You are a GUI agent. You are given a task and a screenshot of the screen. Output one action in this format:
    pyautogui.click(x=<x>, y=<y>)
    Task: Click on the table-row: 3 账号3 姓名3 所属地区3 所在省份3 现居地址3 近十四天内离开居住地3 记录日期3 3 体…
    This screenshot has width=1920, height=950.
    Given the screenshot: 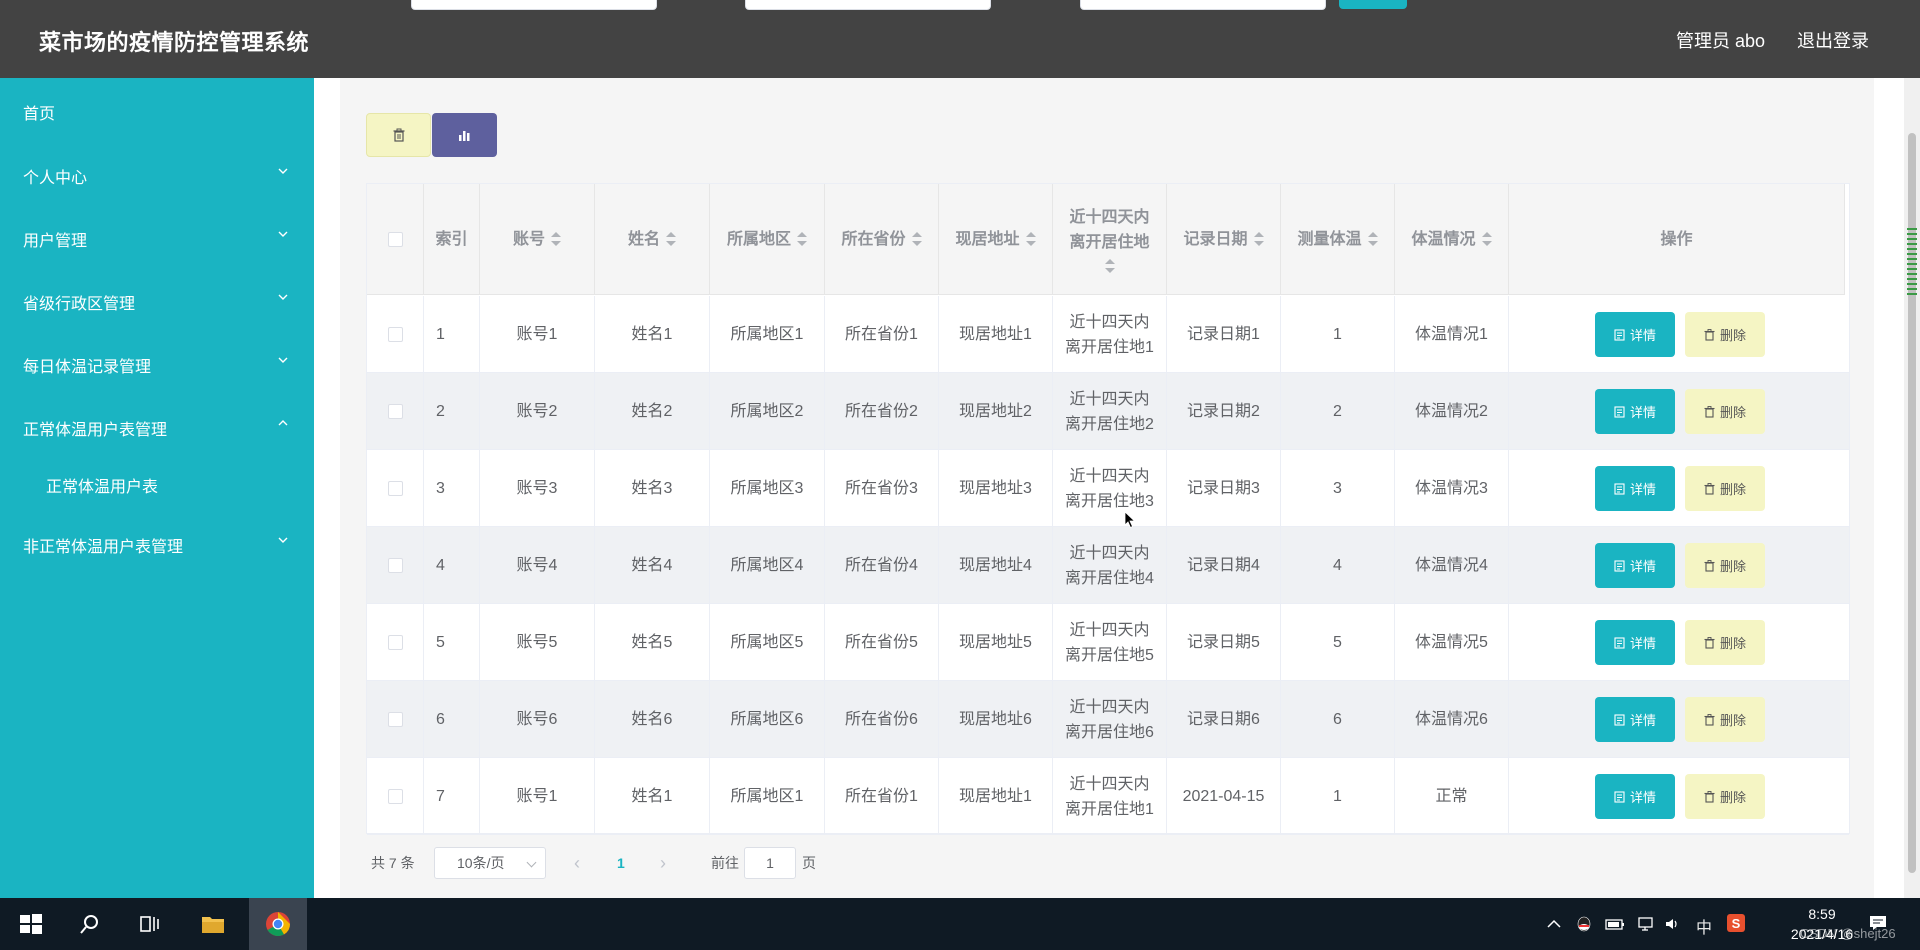 What is the action you would take?
    pyautogui.click(x=1108, y=488)
    